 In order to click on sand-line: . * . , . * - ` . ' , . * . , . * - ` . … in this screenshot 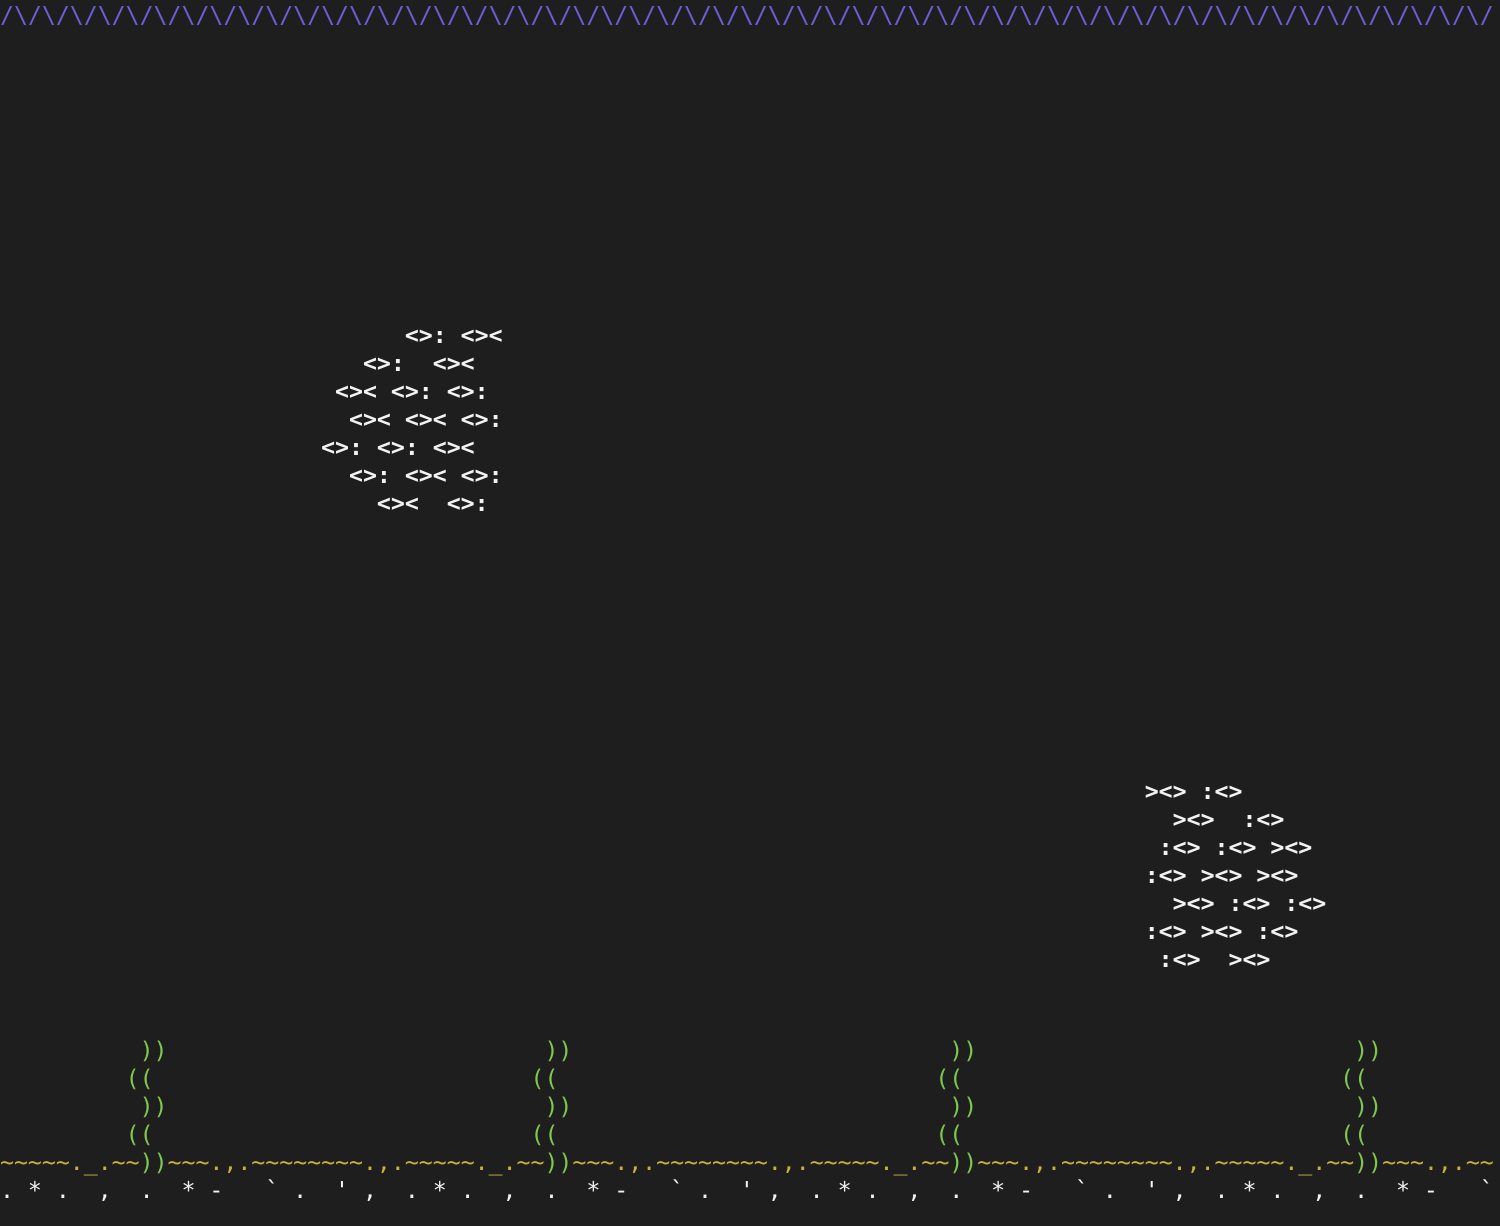, I will do `click(747, 1190)`.